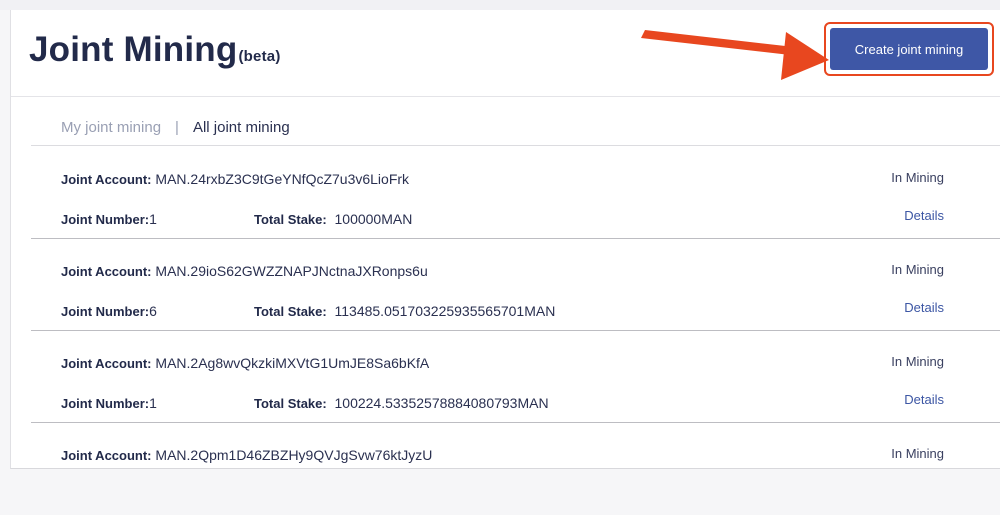  I want to click on tab-all-joint-mining: All joint mining, so click(241, 127).